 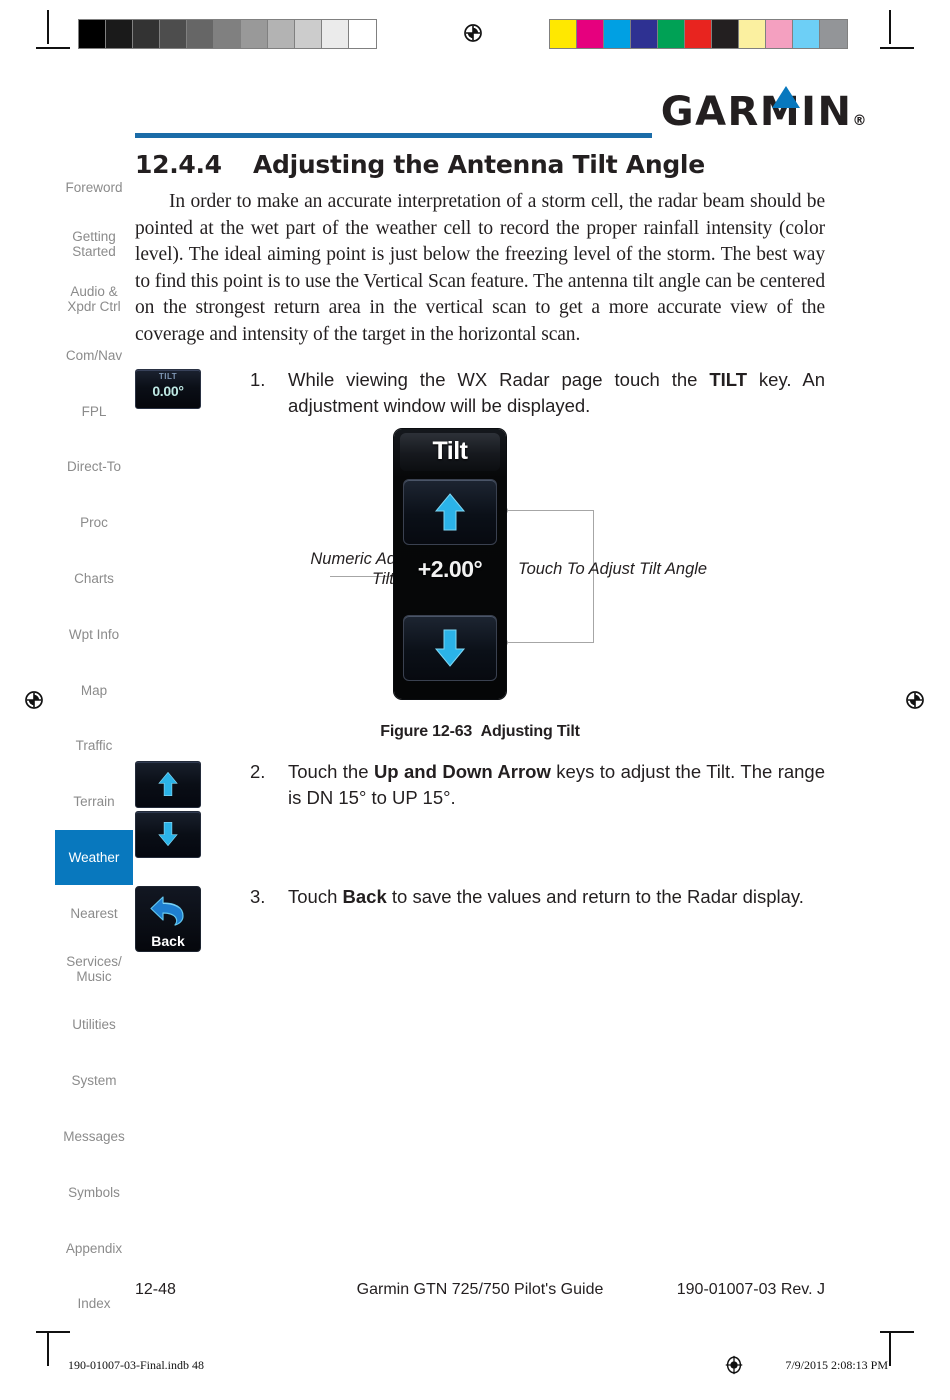 I want to click on sidebar-item-label: Com/Nav, so click(x=94, y=355).